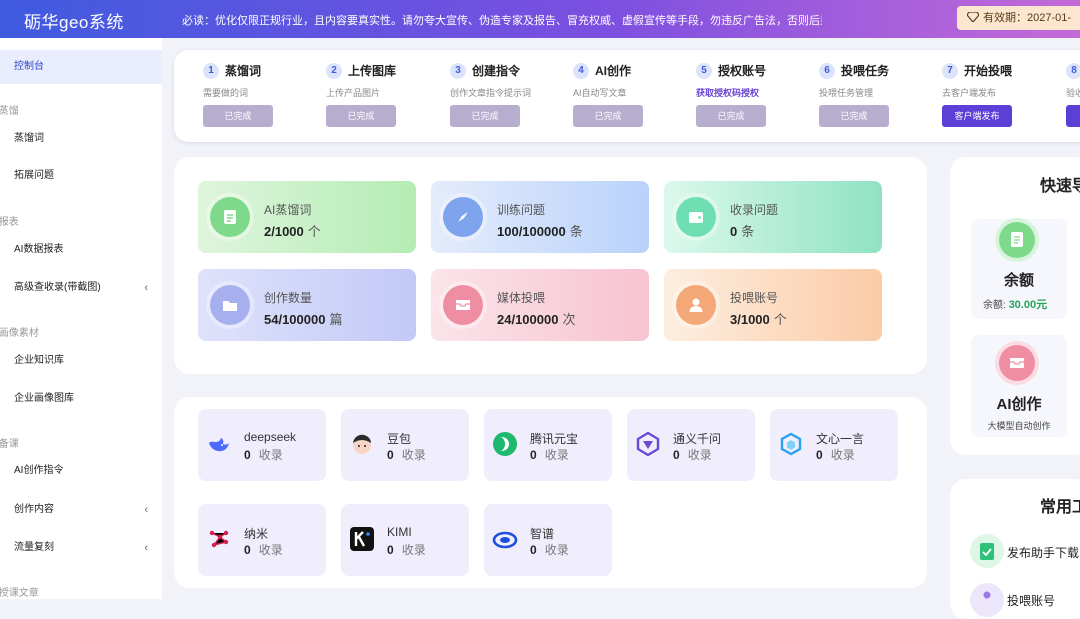 This screenshot has height=619, width=1080. I want to click on platform-card-wenxin: 文心一言 0 收录, so click(834, 445).